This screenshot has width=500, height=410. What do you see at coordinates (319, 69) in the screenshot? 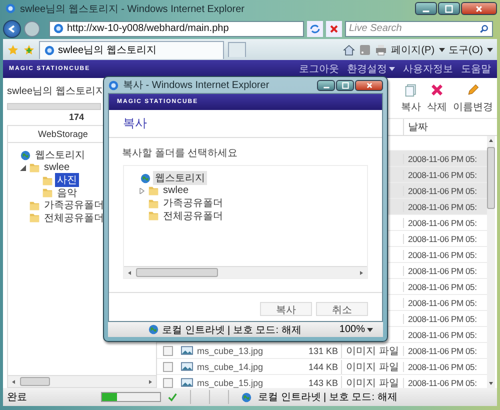
I see `header-link: 로그아웃` at bounding box center [319, 69].